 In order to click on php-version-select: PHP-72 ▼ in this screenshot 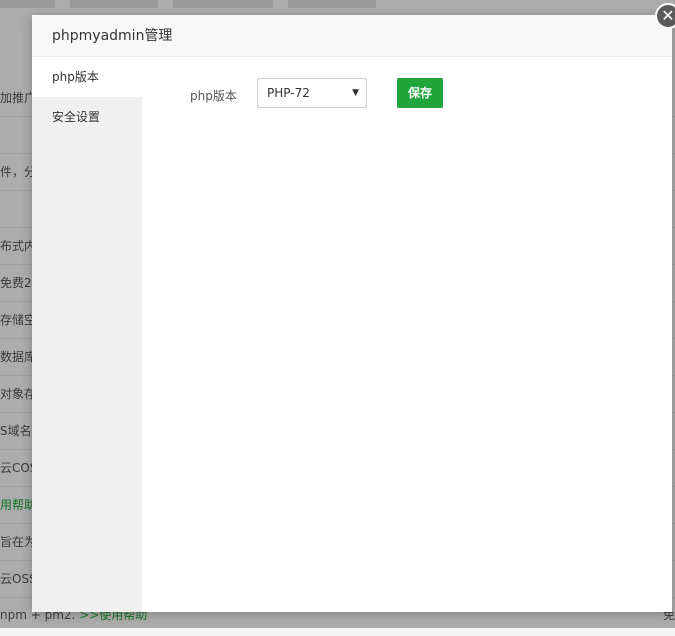, I will do `click(312, 93)`.